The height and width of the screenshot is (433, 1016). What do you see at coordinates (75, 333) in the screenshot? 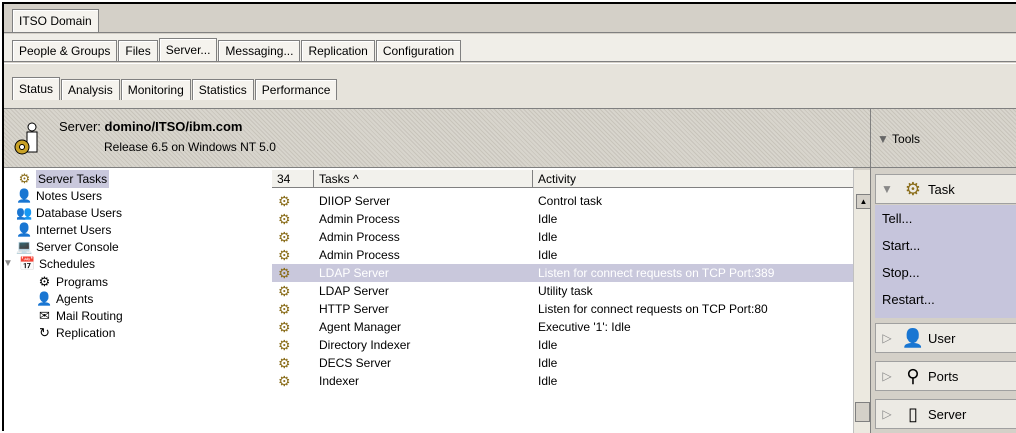
I see `nav-item-replication: ↻ Replication` at bounding box center [75, 333].